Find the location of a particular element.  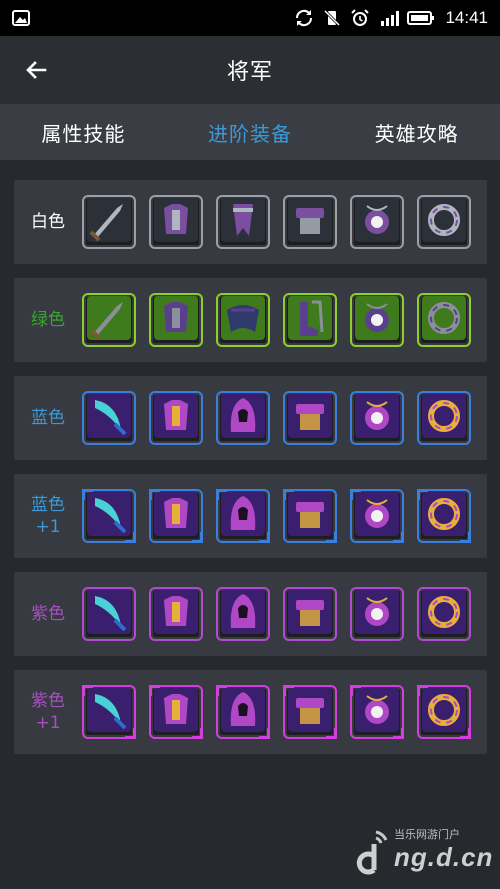

page-title: 将军 is located at coordinates (249, 72).